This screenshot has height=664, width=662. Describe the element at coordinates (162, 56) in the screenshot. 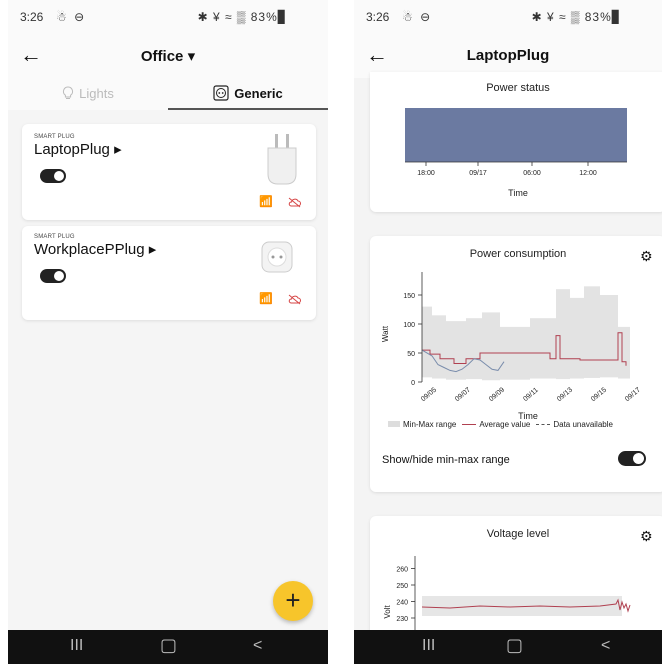

I see `page-title: Office` at that location.